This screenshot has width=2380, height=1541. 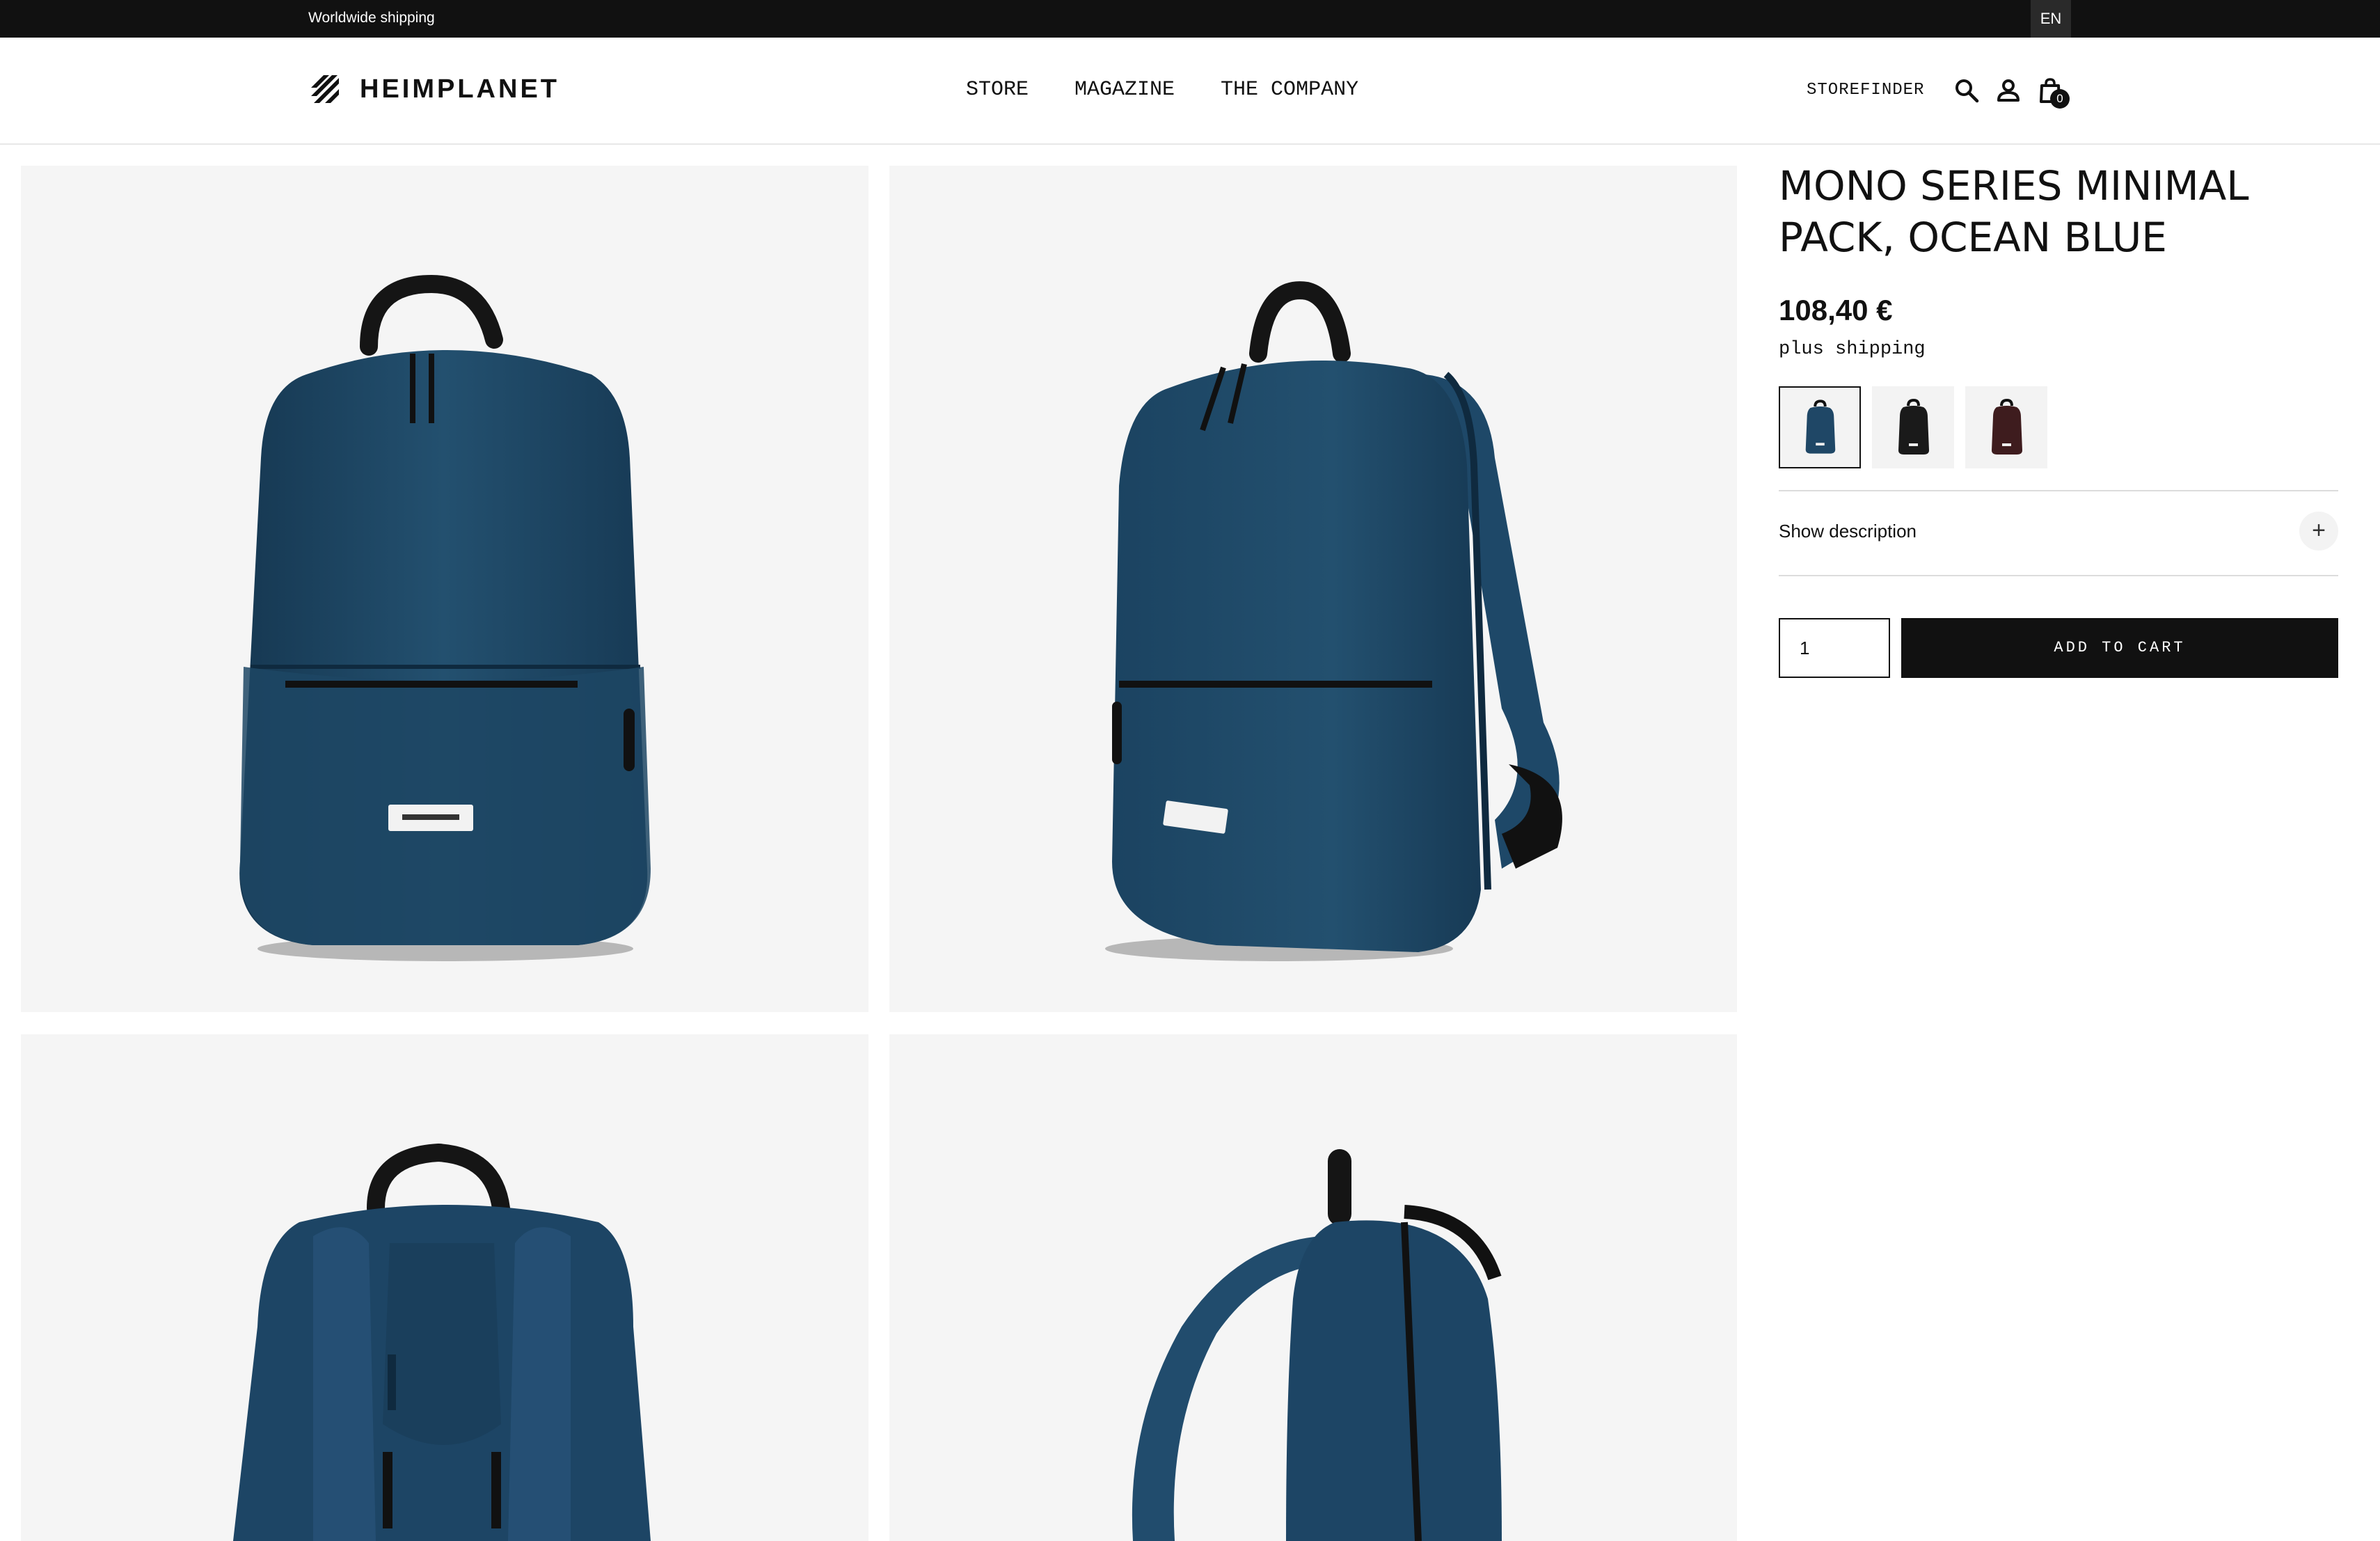 What do you see at coordinates (1967, 90) in the screenshot?
I see `search-icon` at bounding box center [1967, 90].